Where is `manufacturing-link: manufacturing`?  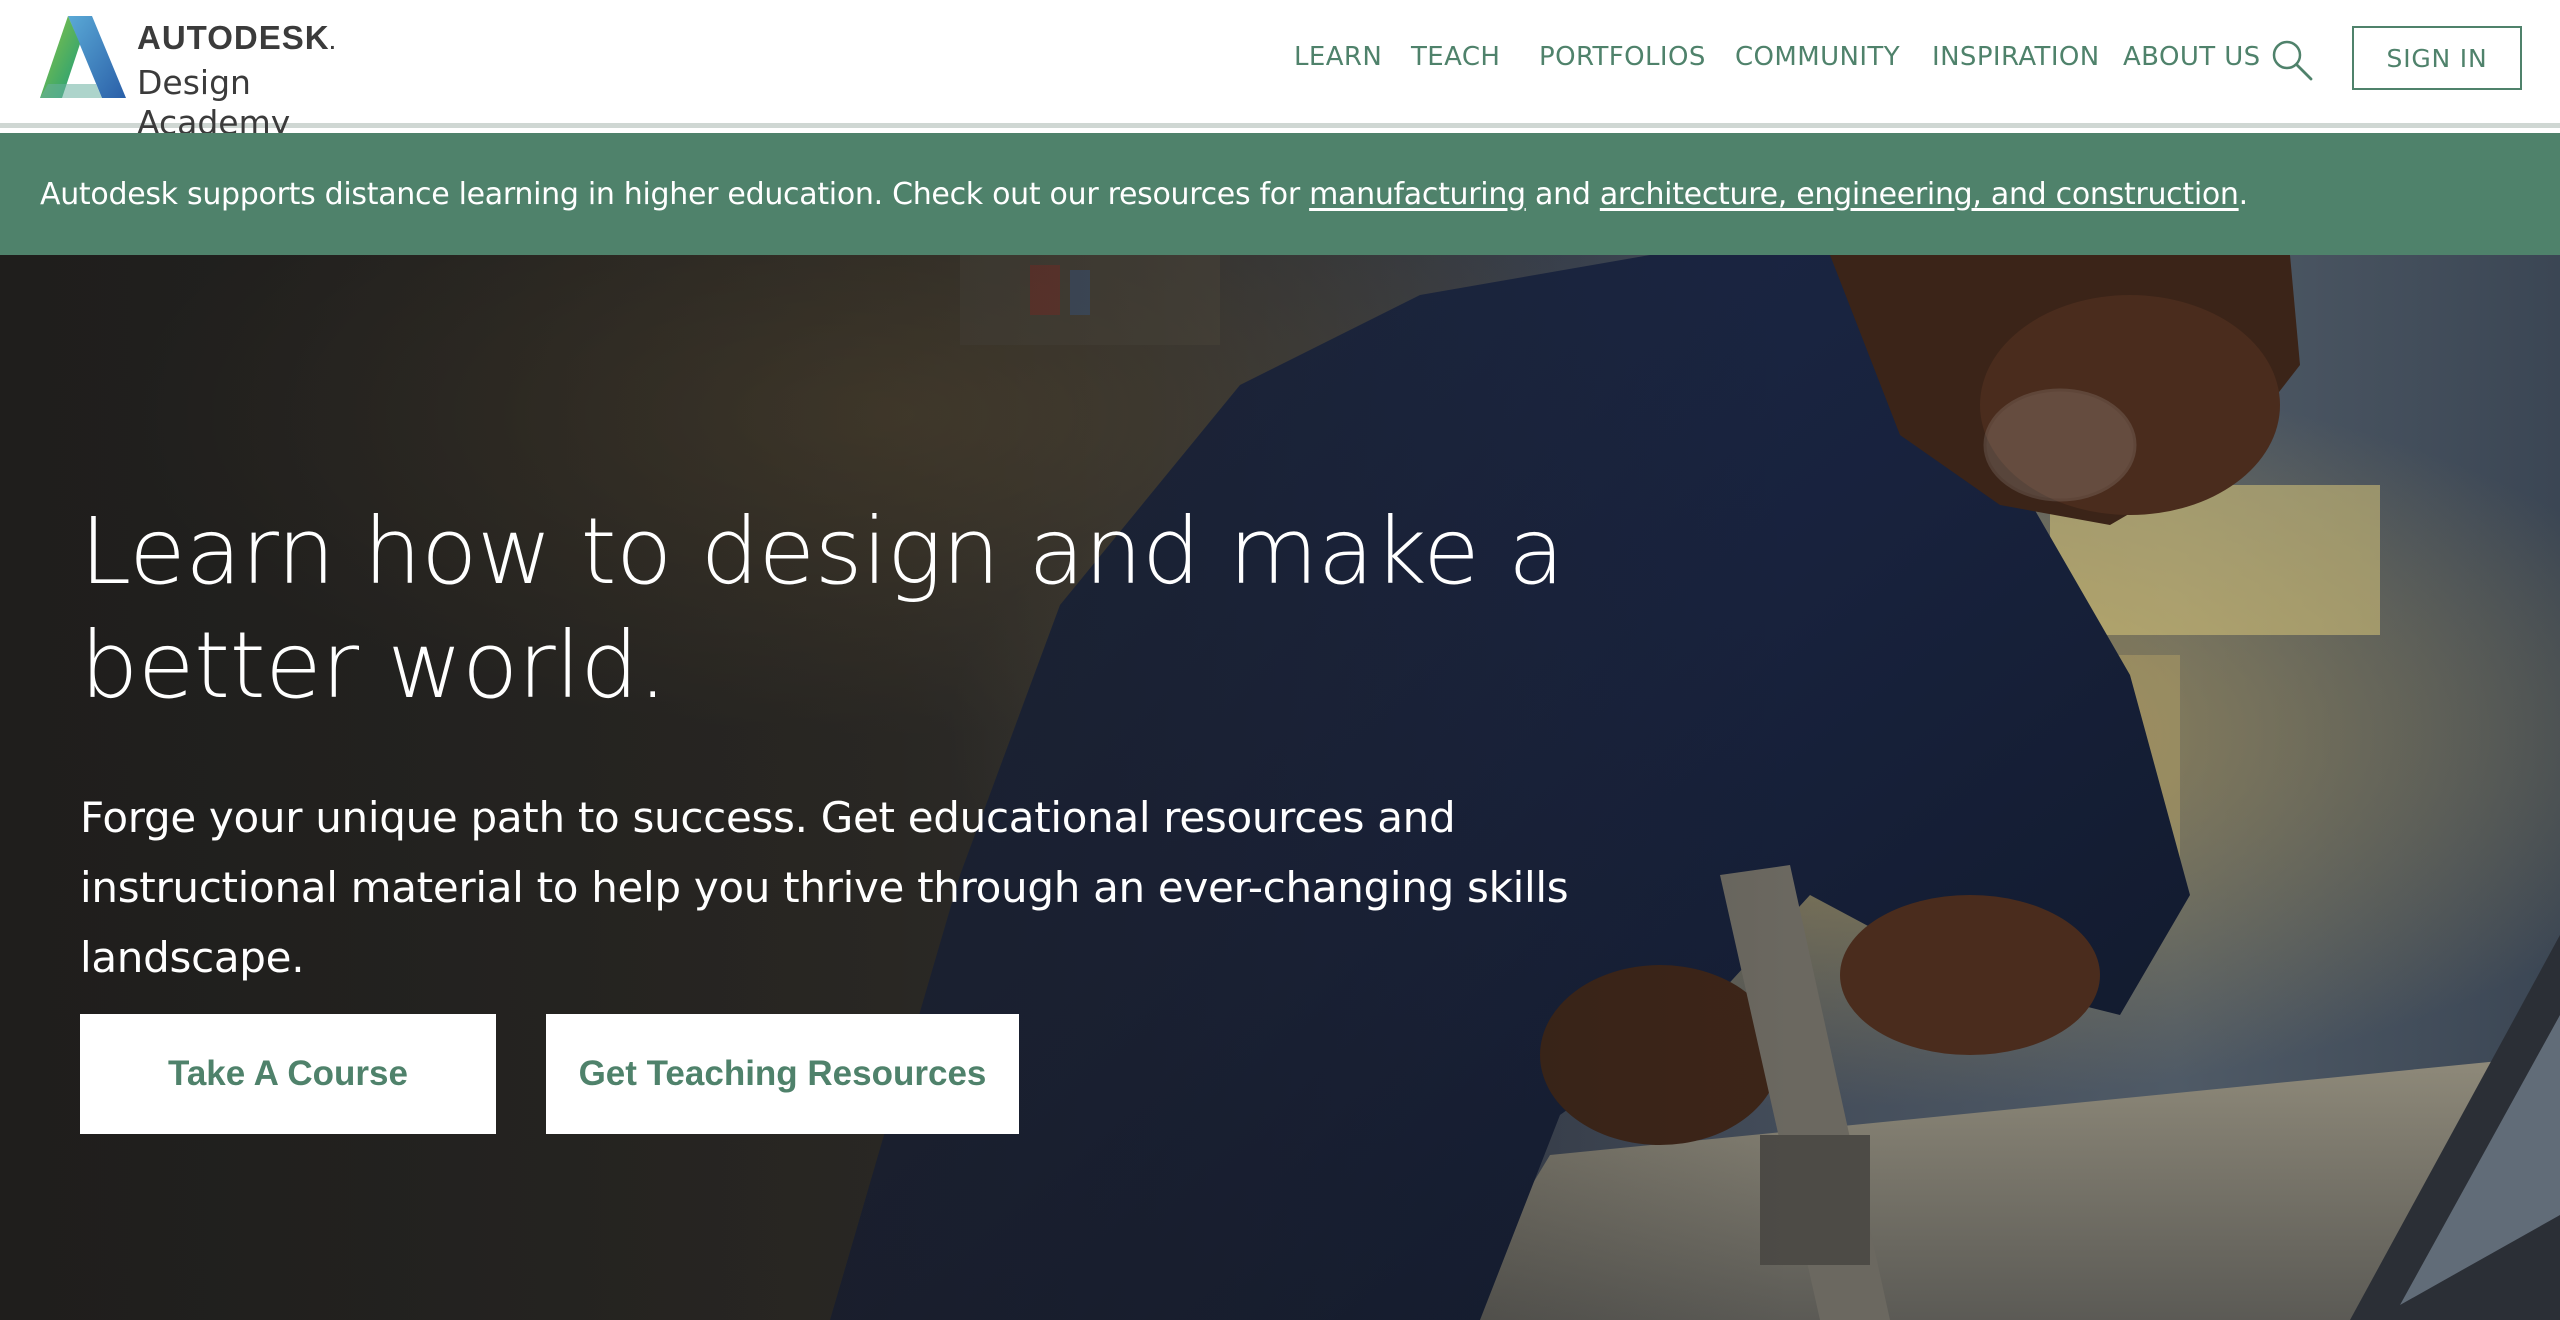 manufacturing-link: manufacturing is located at coordinates (1417, 194).